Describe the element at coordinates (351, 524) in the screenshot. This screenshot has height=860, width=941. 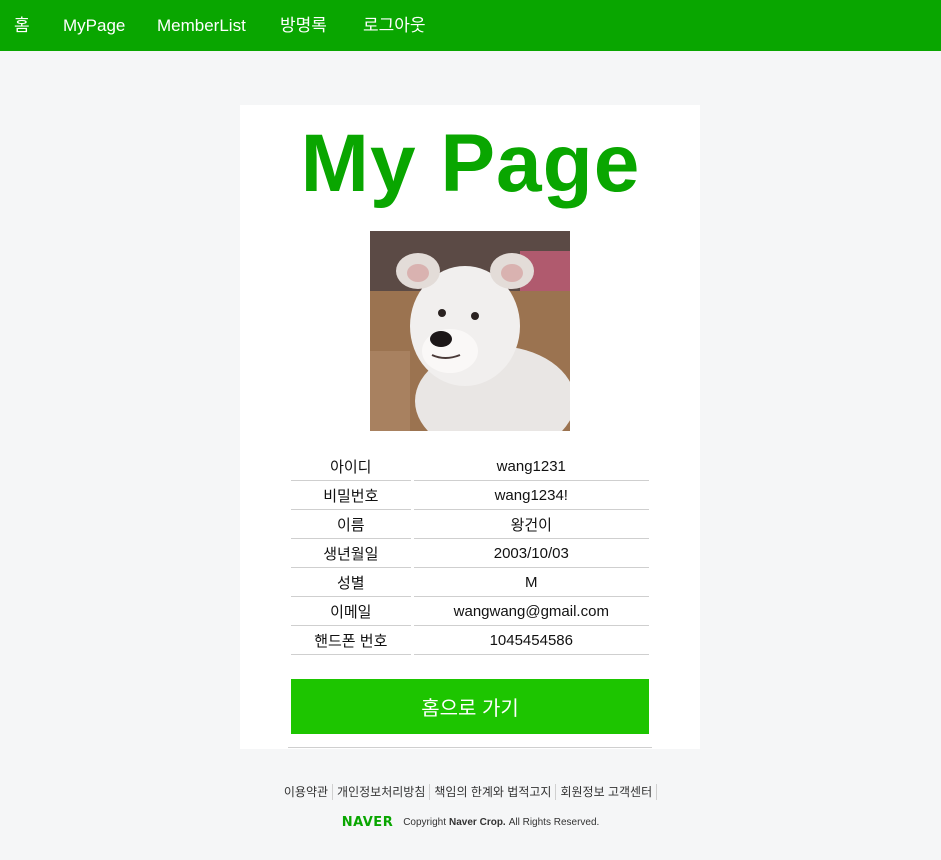
I see `field-label-name: 이름` at that location.